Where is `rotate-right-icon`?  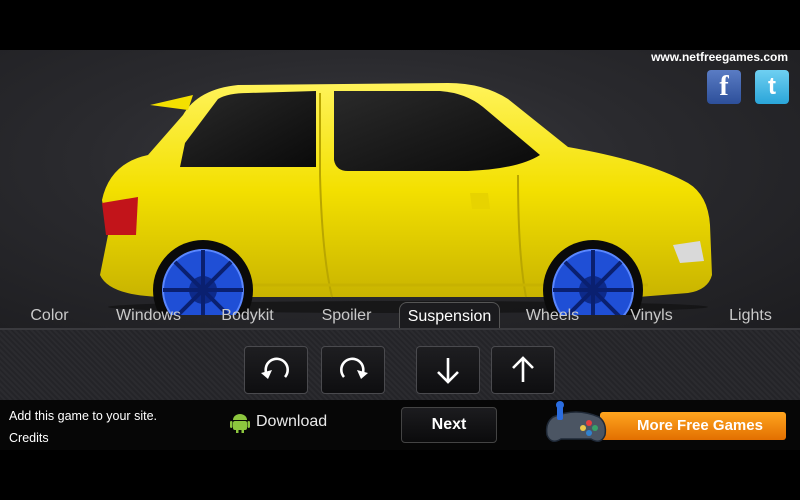 rotate-right-icon is located at coordinates (354, 368).